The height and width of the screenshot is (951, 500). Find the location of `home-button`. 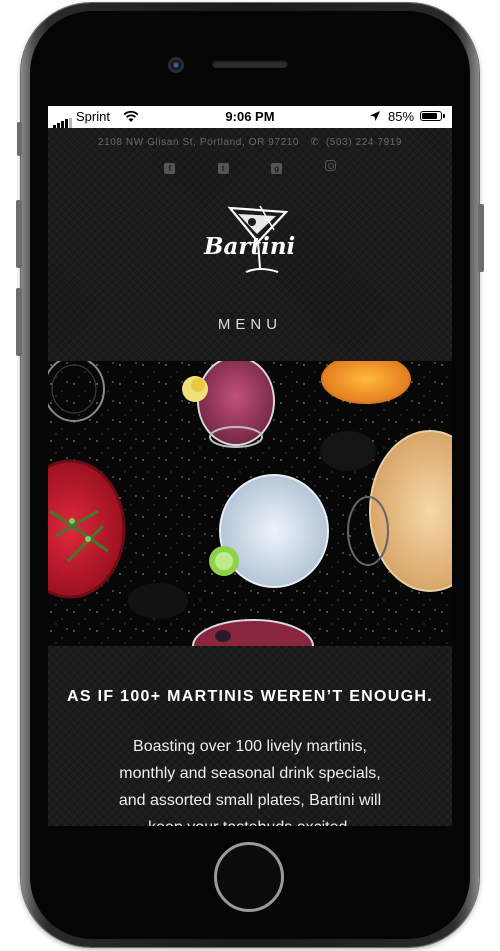

home-button is located at coordinates (249, 877).